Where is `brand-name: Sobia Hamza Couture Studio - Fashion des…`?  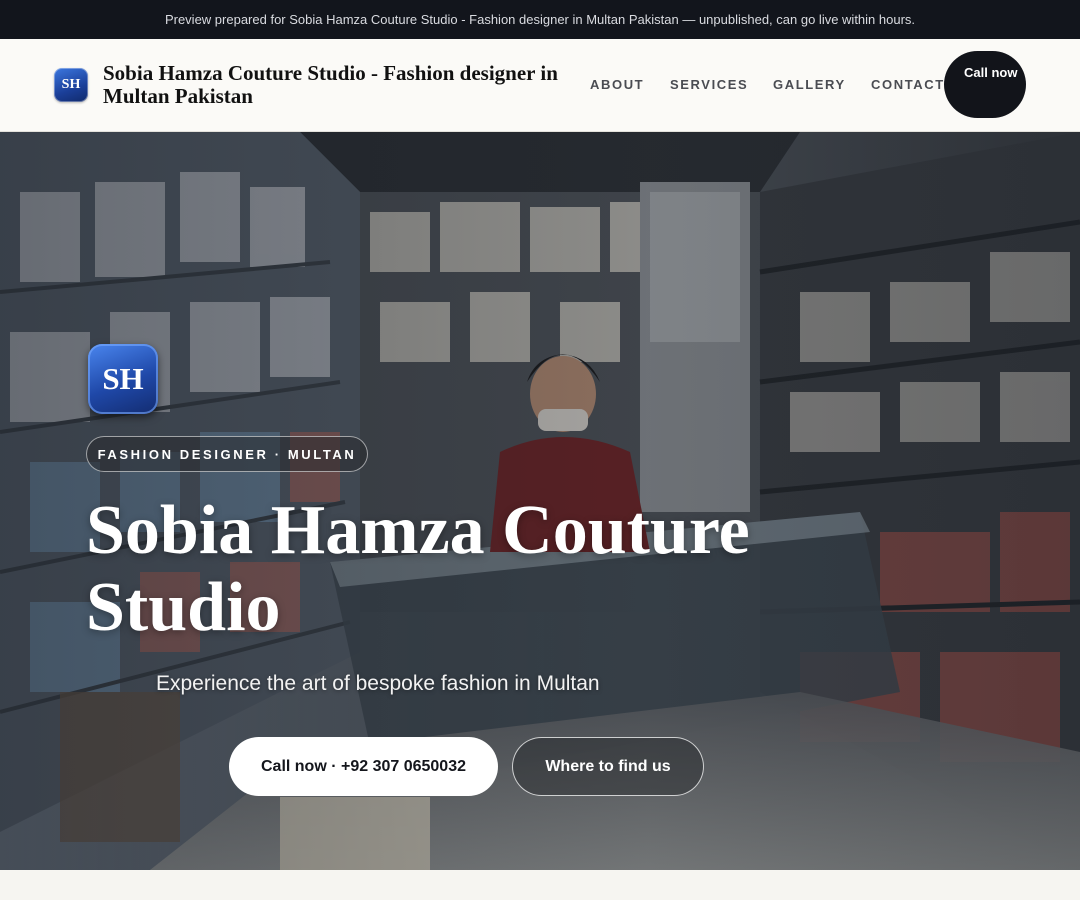 brand-name: Sobia Hamza Couture Studio - Fashion des… is located at coordinates (348, 85).